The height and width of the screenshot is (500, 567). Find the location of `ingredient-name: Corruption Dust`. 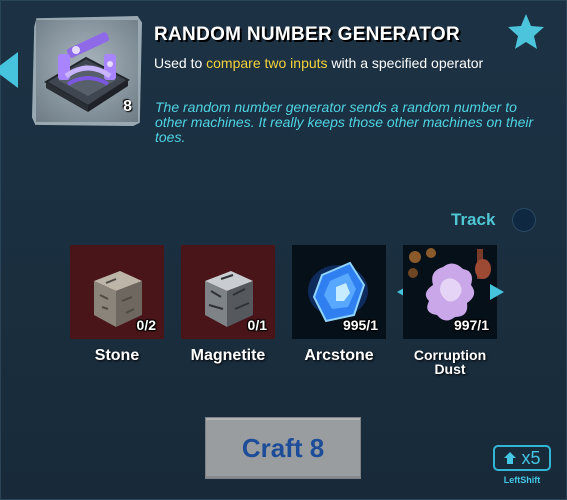

ingredient-name: Corruption Dust is located at coordinates (450, 362).